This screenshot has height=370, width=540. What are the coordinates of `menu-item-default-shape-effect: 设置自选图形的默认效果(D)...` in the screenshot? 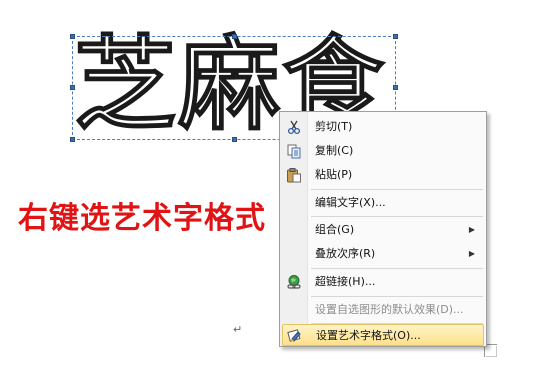 It's located at (383, 310).